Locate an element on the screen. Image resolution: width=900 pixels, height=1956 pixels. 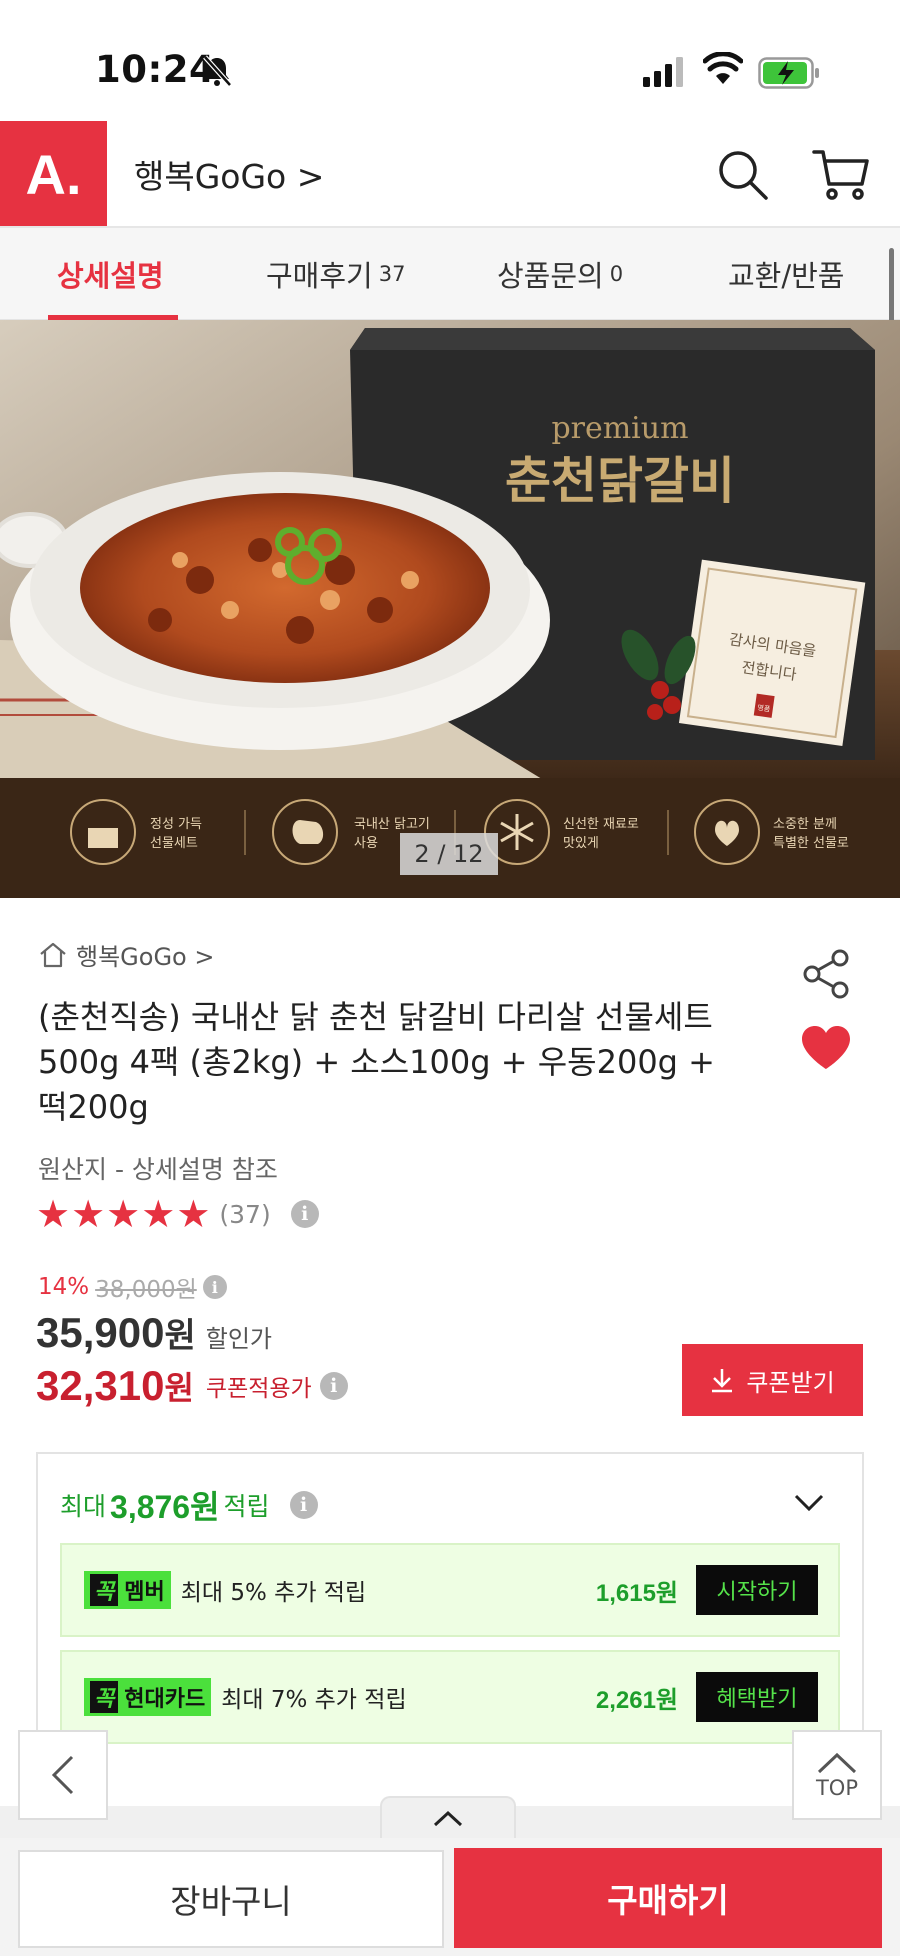
feature-2-line1: 국내산 닭고기 is located at coordinates (392, 824).